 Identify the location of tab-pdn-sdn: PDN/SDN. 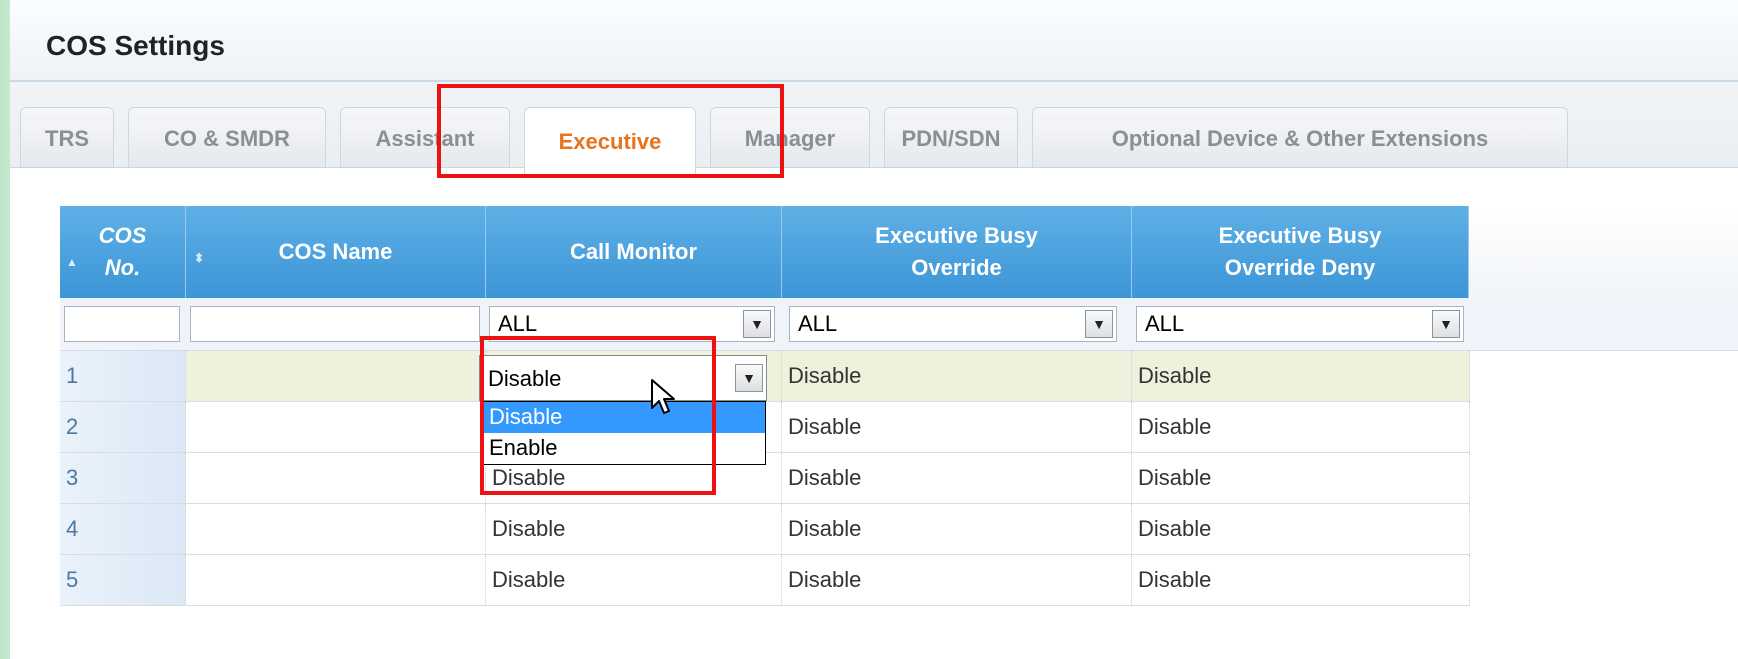
(951, 138).